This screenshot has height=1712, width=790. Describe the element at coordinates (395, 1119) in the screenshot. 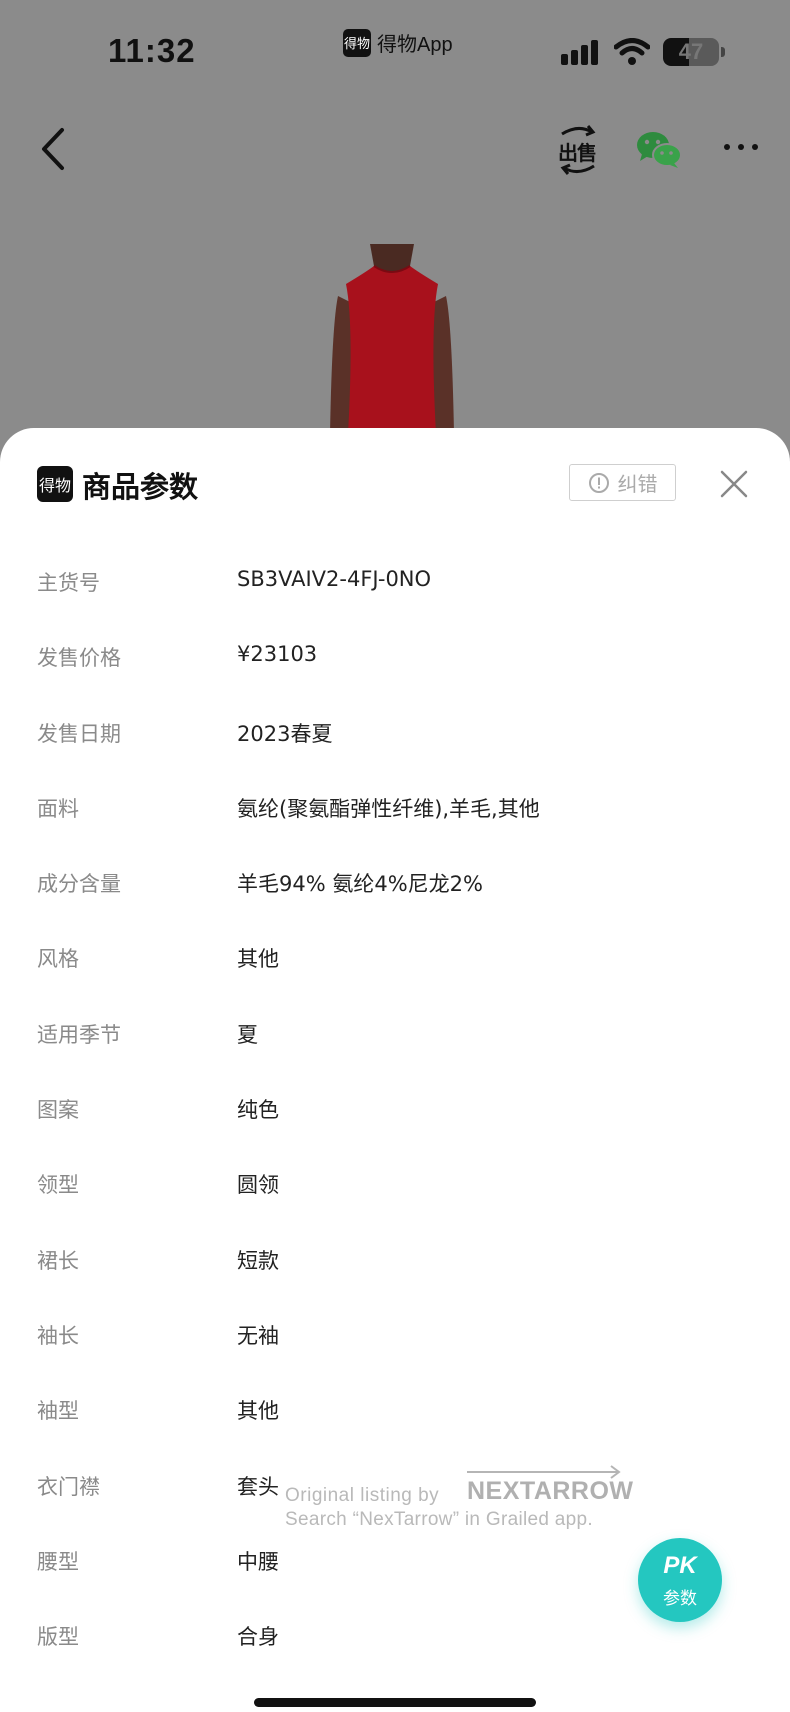

I see `param-row: 图案 纯色` at that location.